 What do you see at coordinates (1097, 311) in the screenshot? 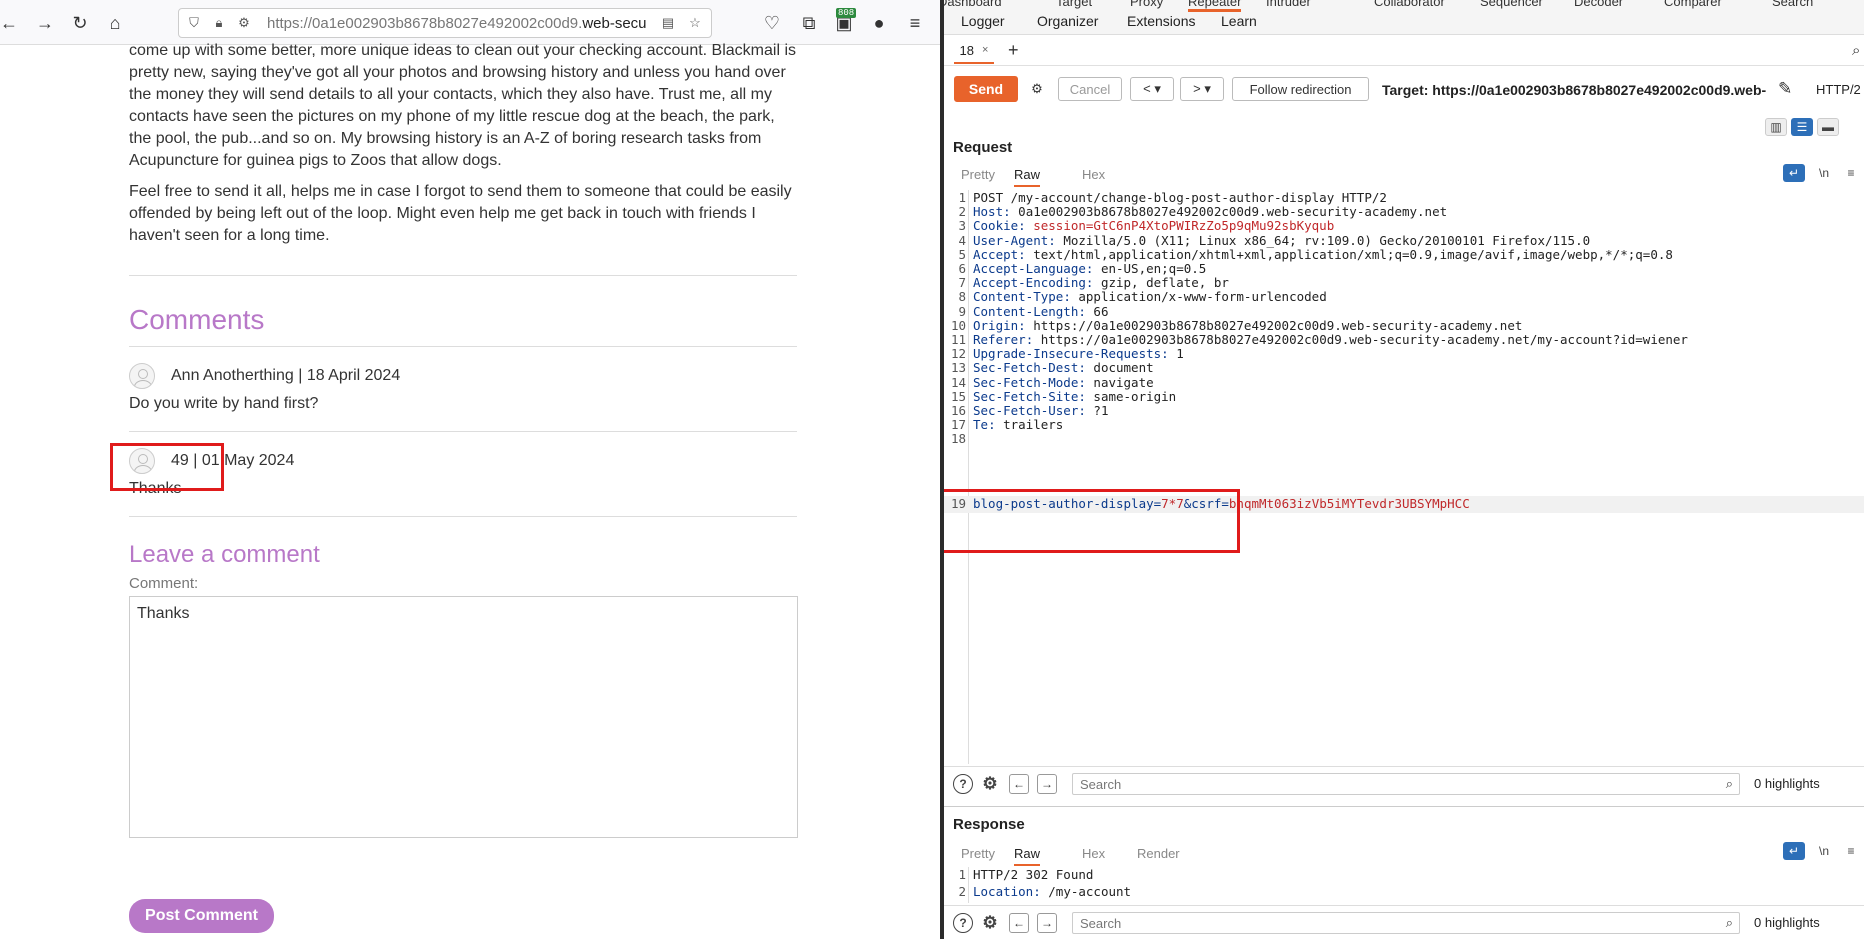
I see `header-value: 66` at bounding box center [1097, 311].